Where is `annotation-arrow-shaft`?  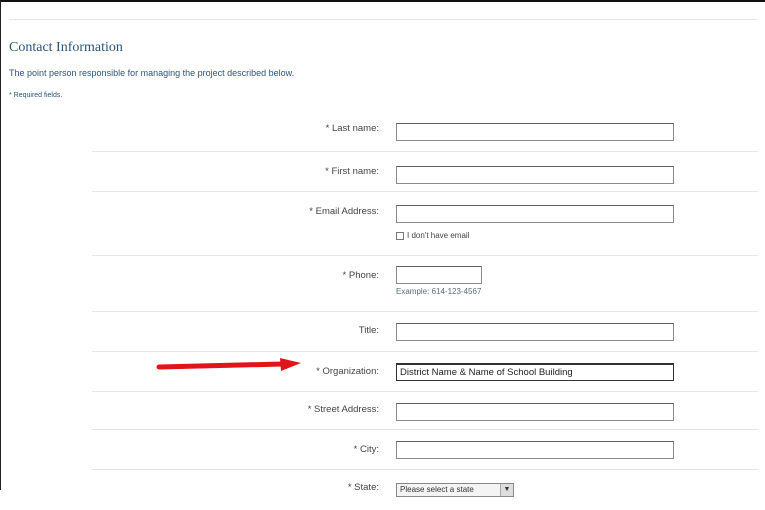 annotation-arrow-shaft is located at coordinates (221, 365).